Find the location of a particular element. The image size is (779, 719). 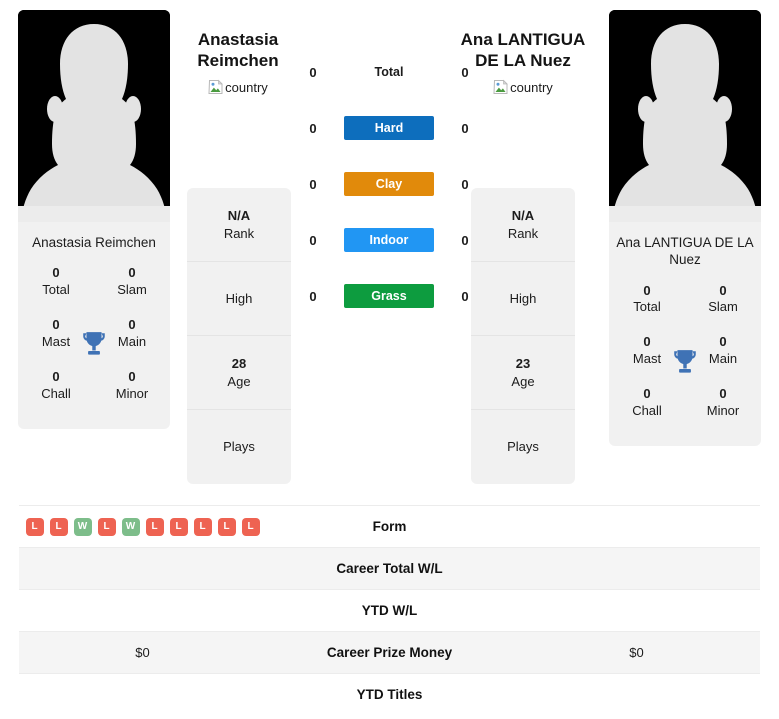

stat-minor-left: 0 Minor is located at coordinates (132, 386).